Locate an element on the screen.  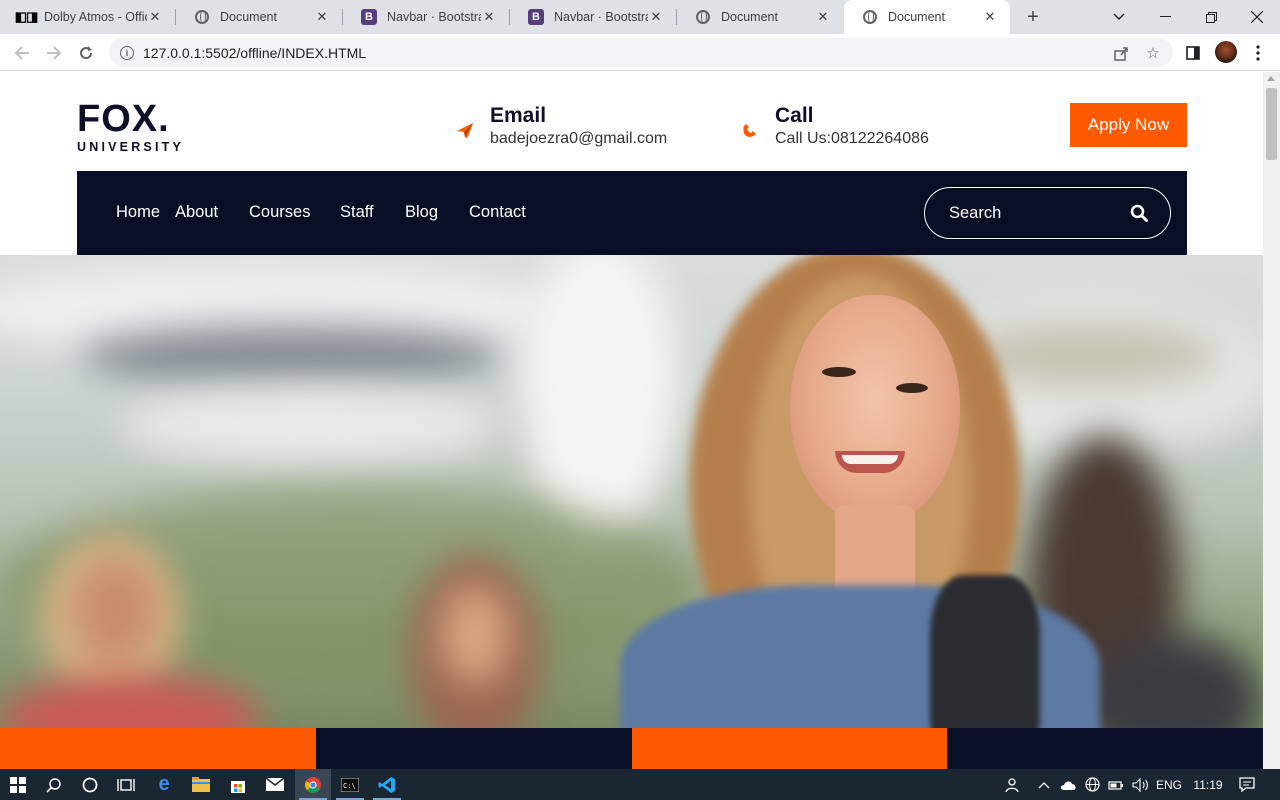
dolby-icon: ◧◨ is located at coordinates (26, 16).